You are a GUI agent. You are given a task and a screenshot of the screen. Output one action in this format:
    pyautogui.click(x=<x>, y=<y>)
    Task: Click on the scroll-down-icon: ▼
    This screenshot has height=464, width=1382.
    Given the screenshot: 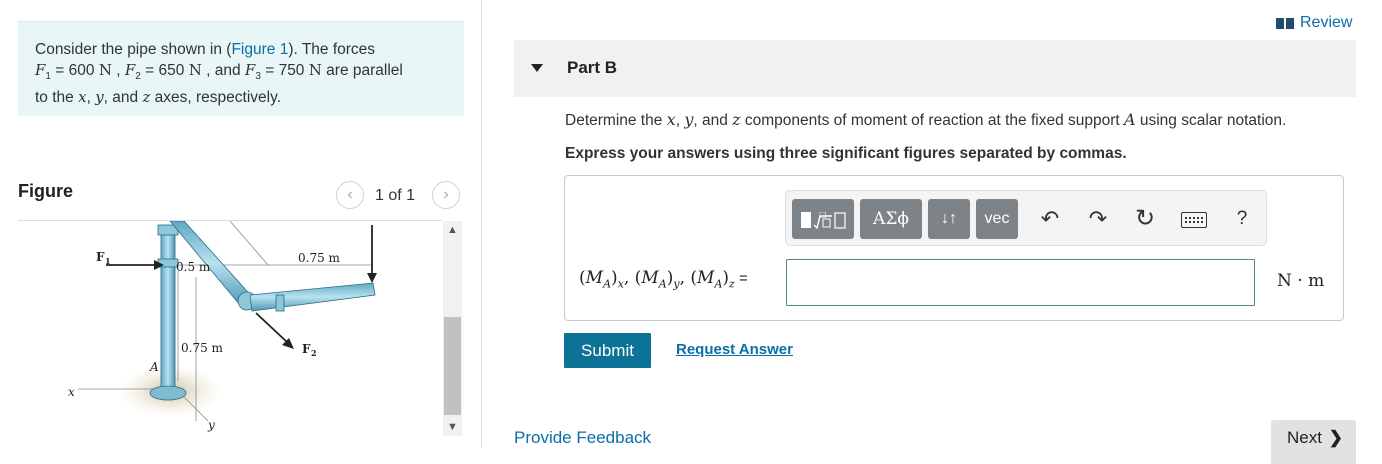 What is the action you would take?
    pyautogui.click(x=452, y=427)
    